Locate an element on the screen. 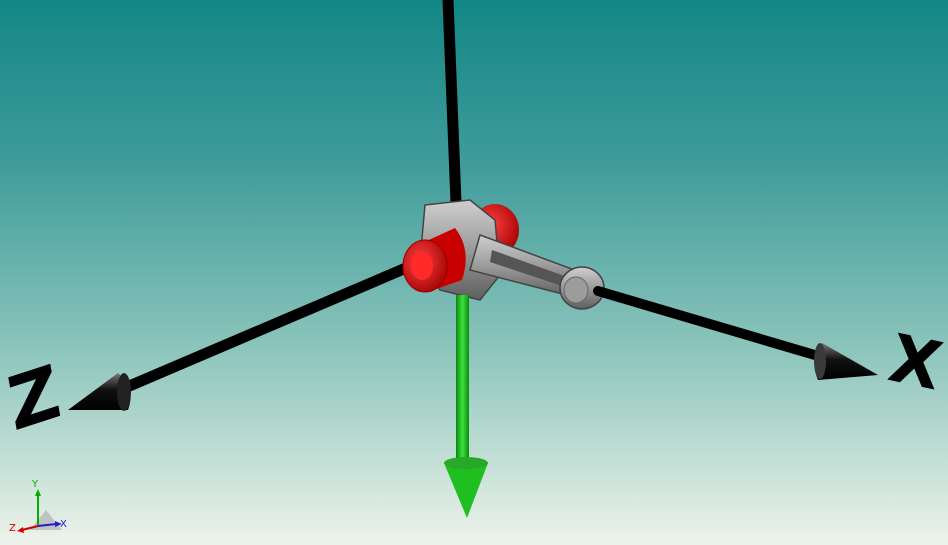 The height and width of the screenshot is (545, 948). triad-icon is located at coordinates (39, 511).